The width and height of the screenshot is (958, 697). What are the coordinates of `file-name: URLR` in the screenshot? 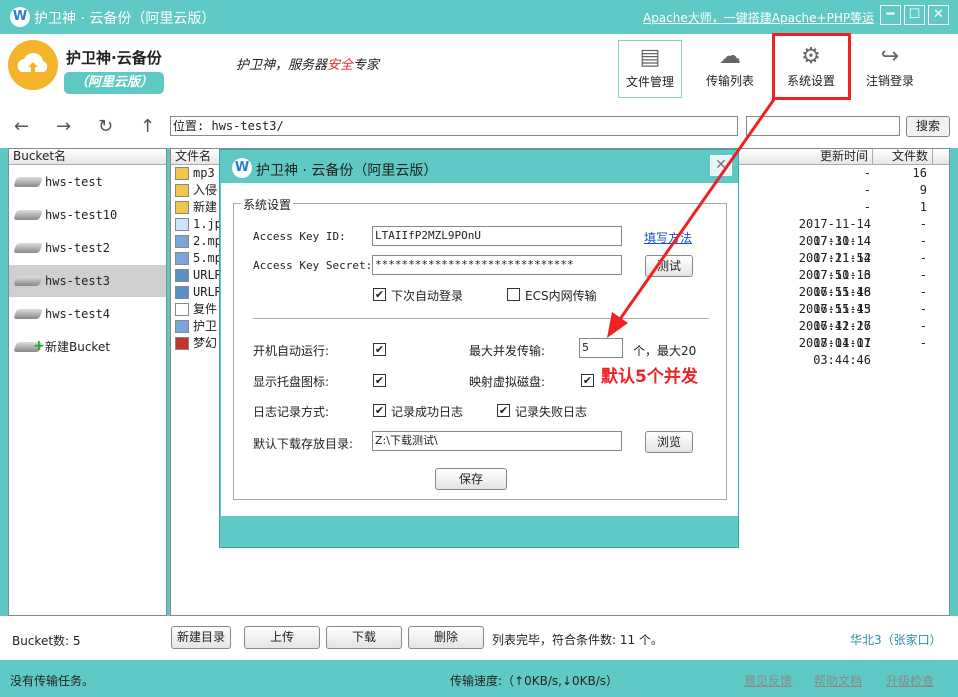 It's located at (207, 292).